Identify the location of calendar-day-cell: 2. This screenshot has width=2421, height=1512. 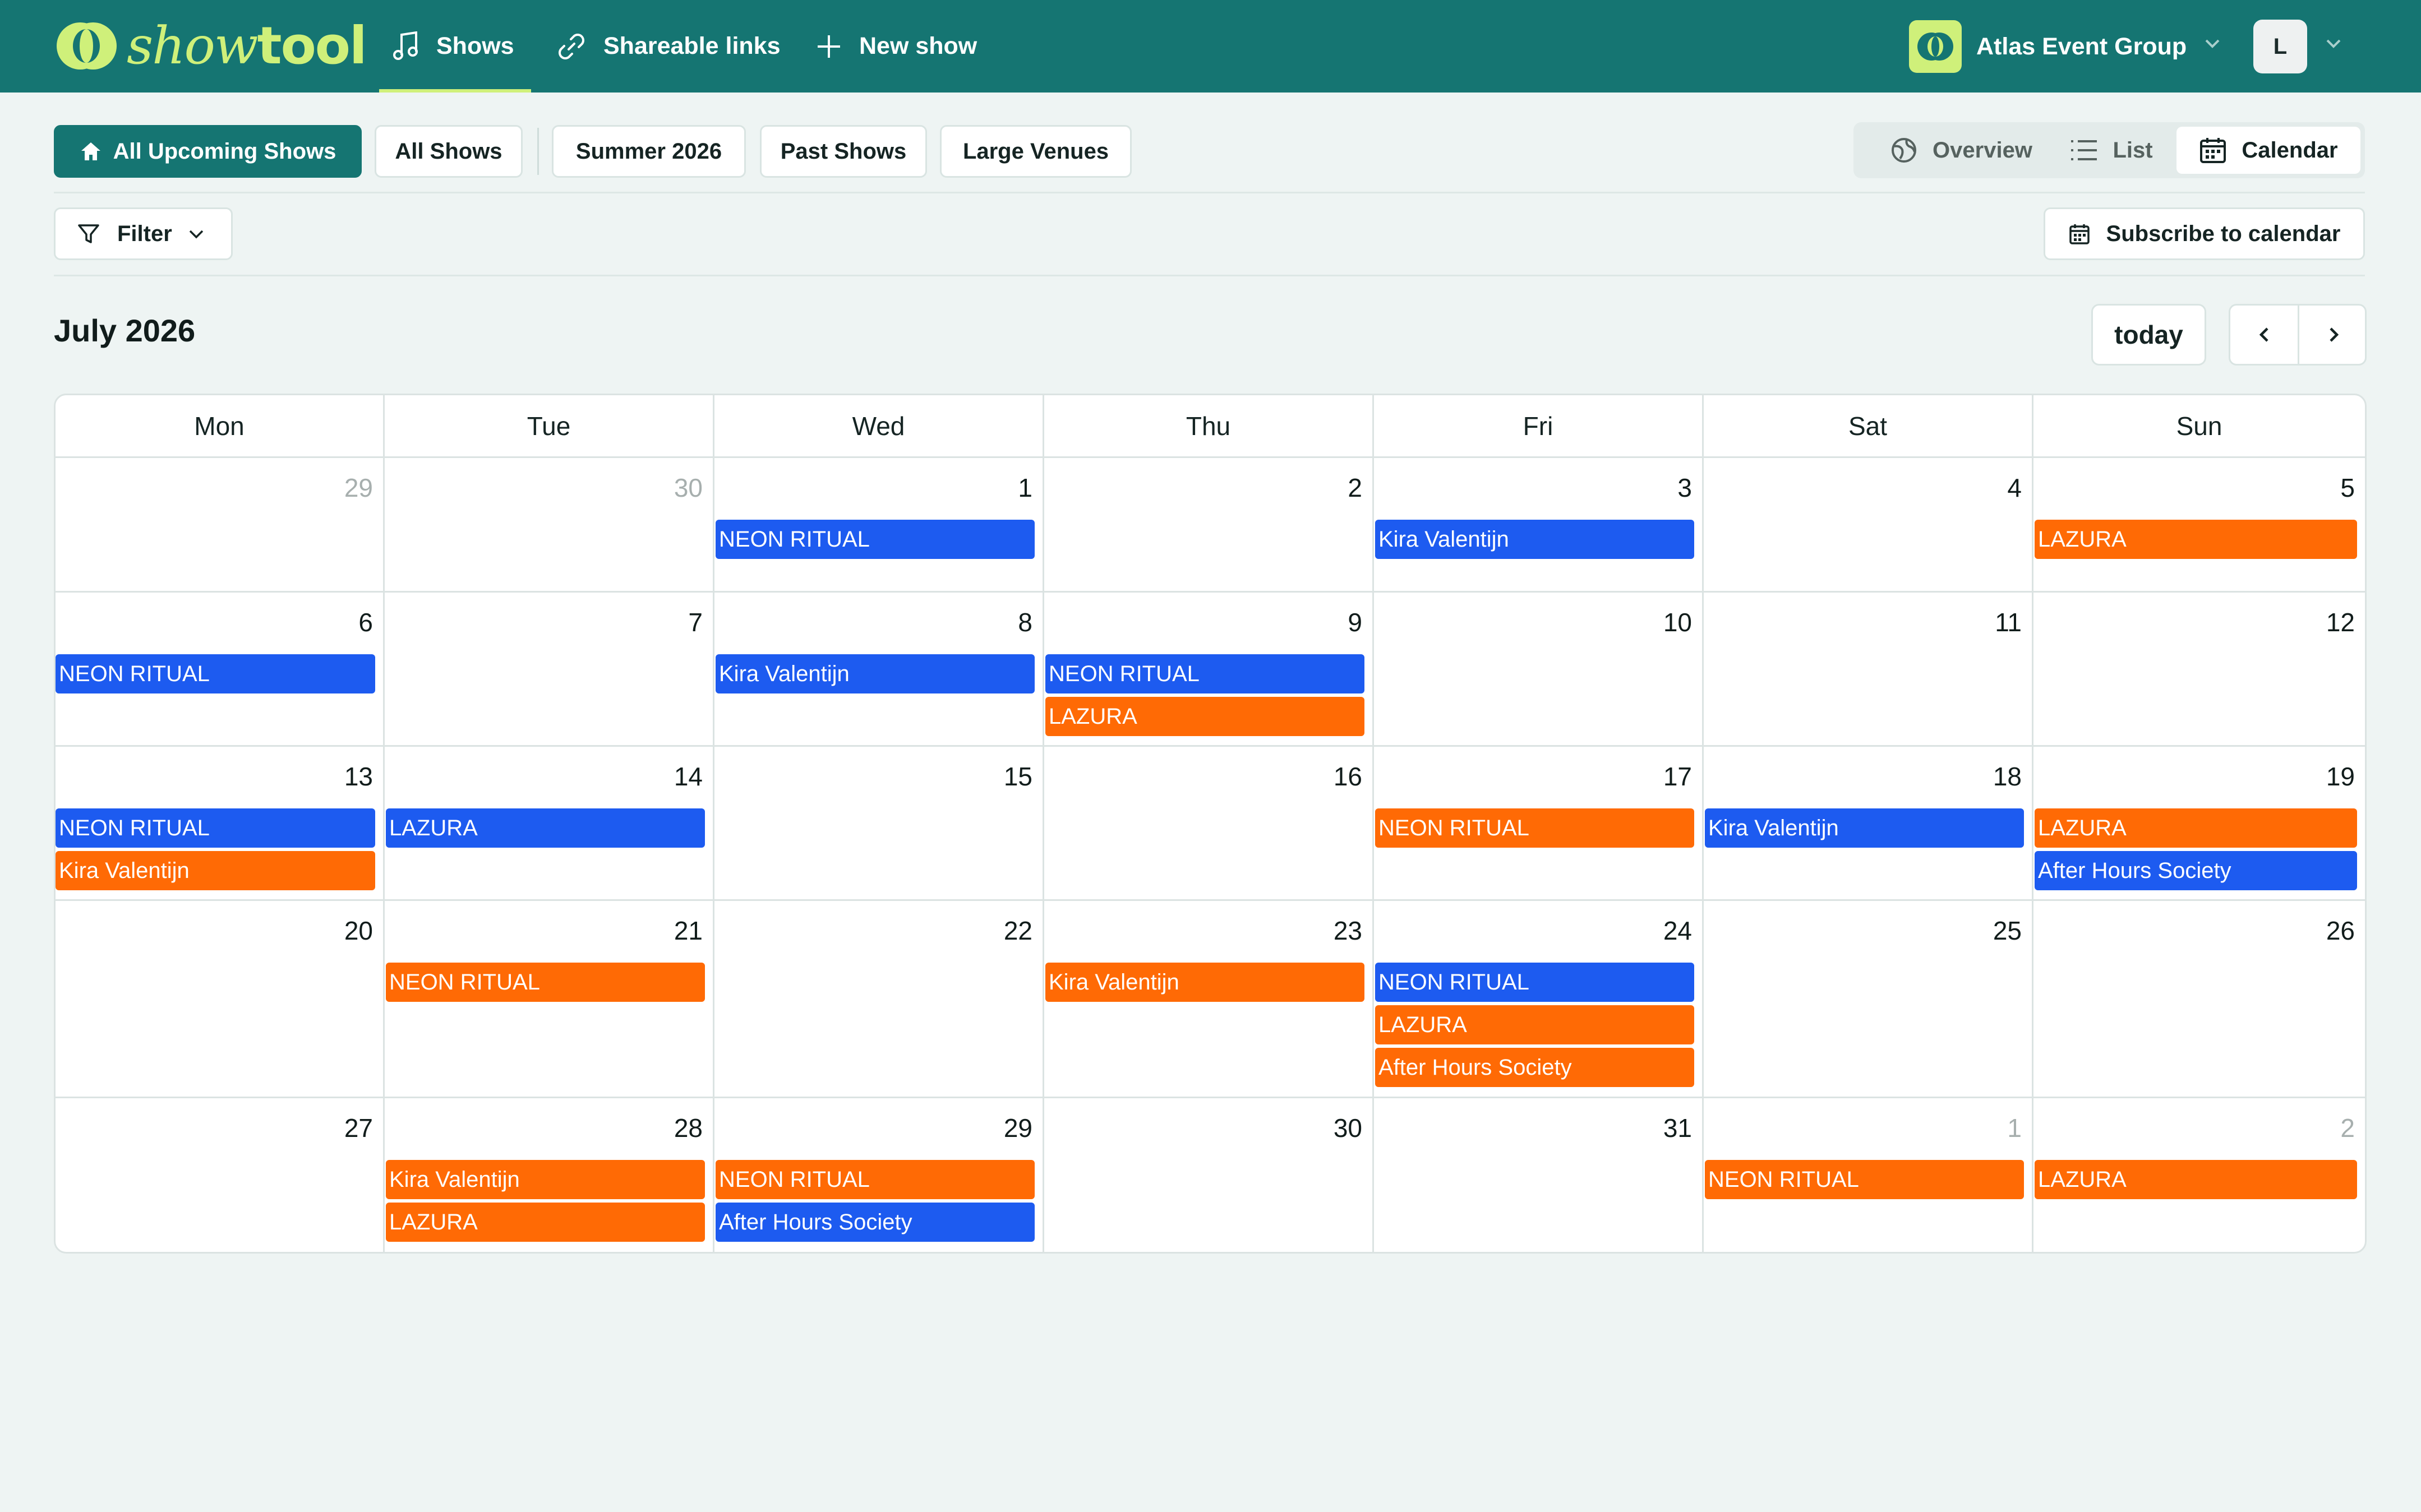
(1209, 526).